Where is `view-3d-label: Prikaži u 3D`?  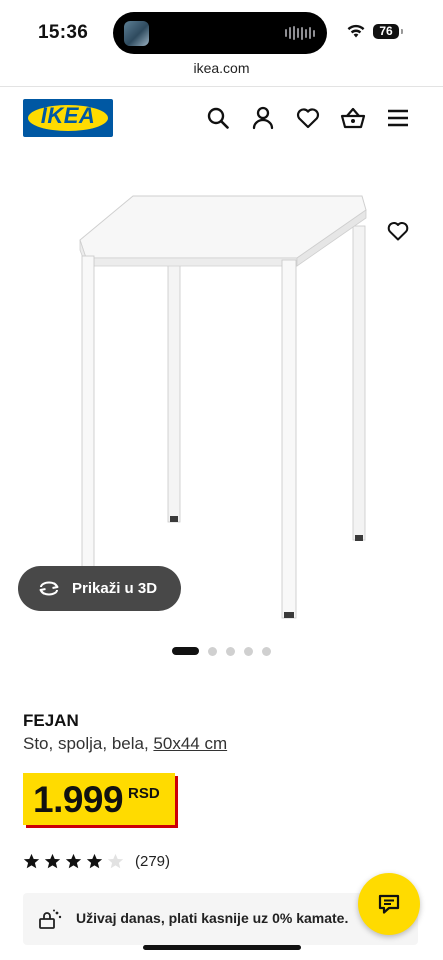
view-3d-label: Prikaži u 3D is located at coordinates (115, 588).